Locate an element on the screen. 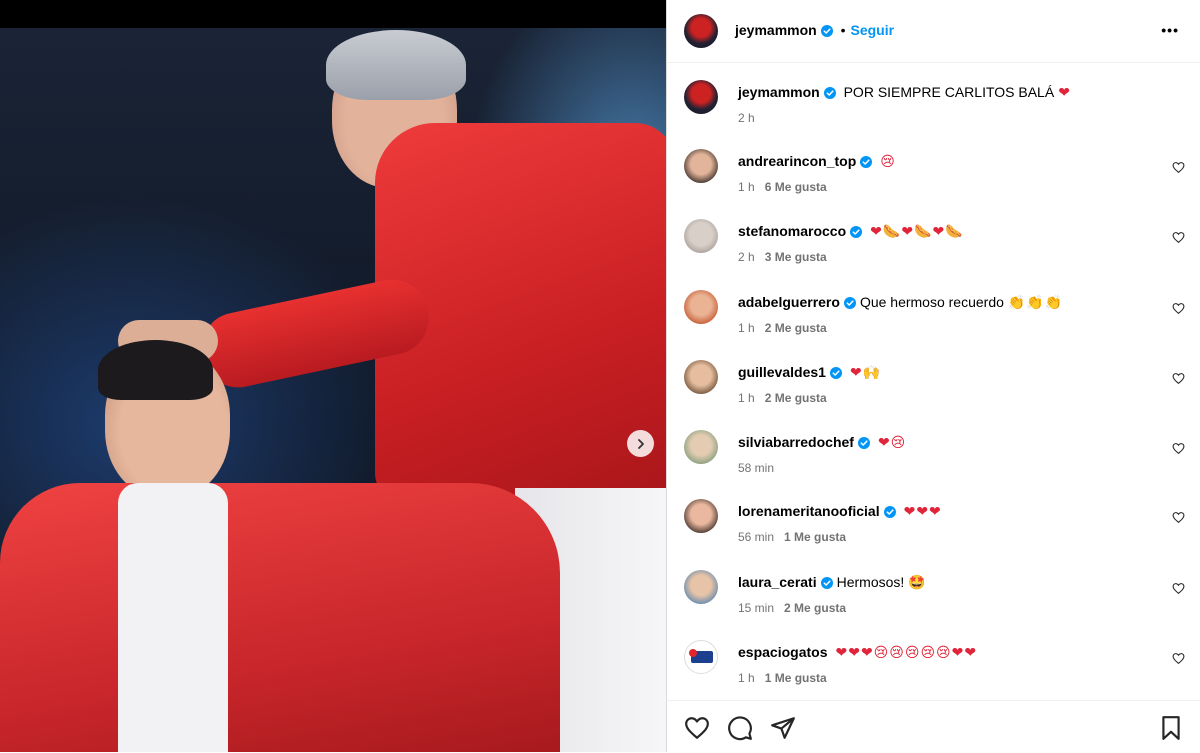  comment-emoji: 👏👏👏 is located at coordinates (1035, 303).